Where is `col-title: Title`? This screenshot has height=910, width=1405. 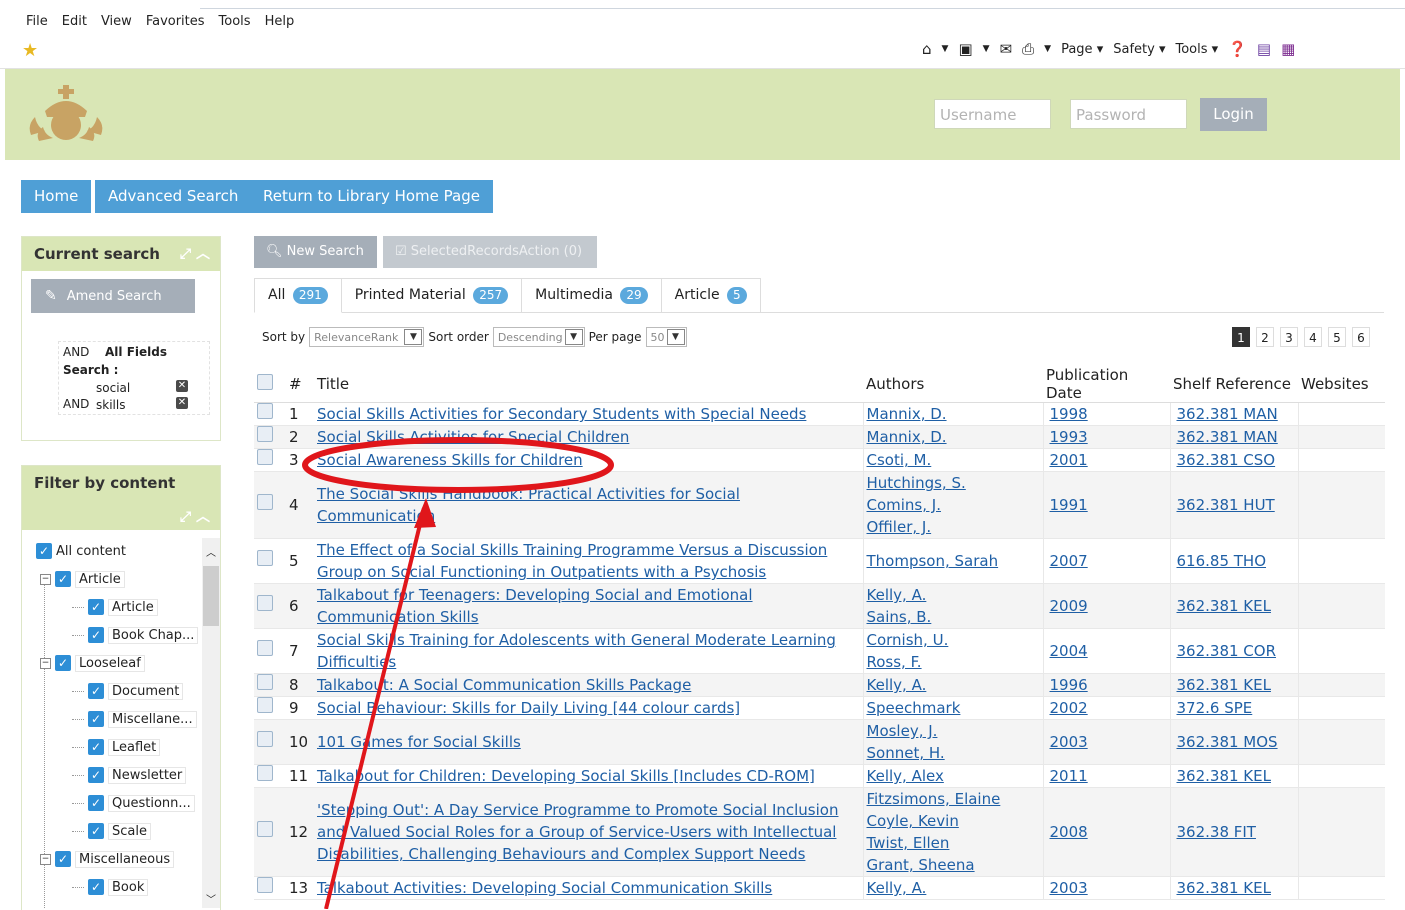
col-title: Title is located at coordinates (588, 384).